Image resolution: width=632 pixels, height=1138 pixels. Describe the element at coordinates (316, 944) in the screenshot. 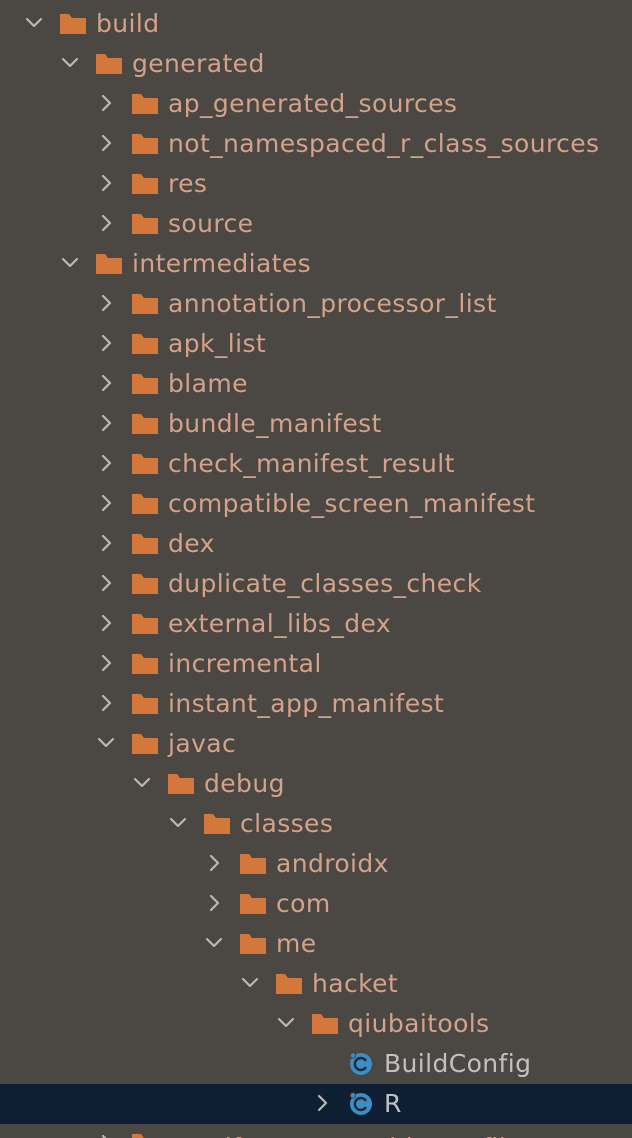

I see `tree-row-me: me` at that location.